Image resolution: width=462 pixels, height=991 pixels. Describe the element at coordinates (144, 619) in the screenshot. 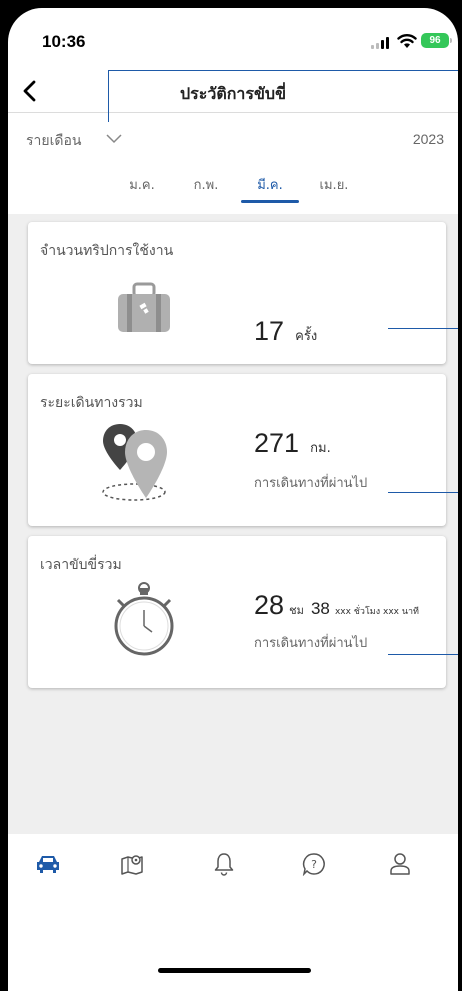

I see `stopwatch-icon` at that location.